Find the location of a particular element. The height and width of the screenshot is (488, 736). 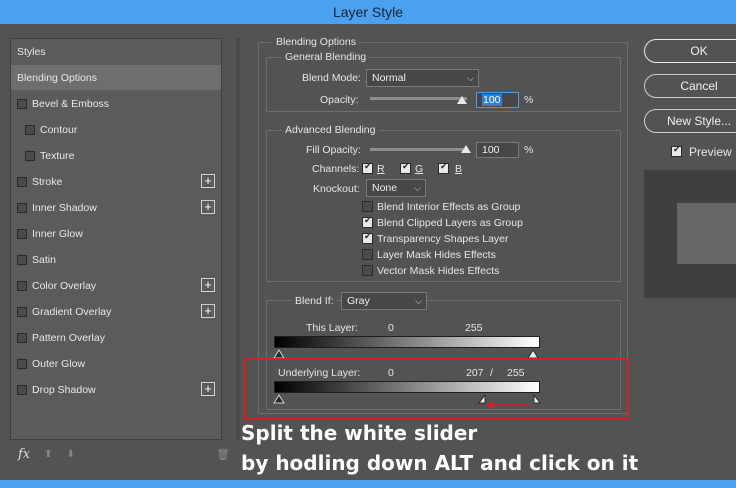

panel-scrollbar is located at coordinates (238, 239).